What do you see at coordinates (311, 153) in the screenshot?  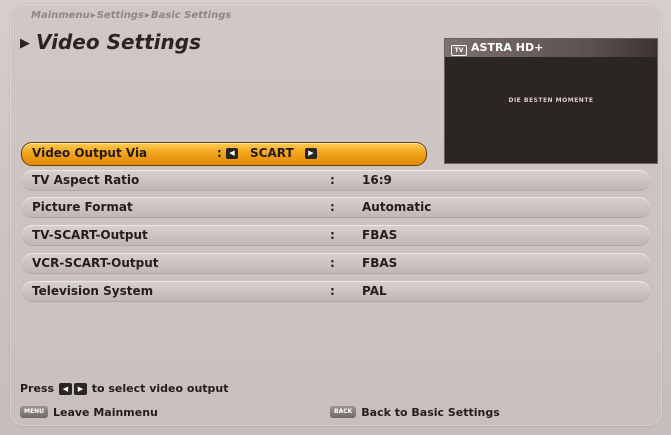 I see `right-arrow-icon: ▶` at bounding box center [311, 153].